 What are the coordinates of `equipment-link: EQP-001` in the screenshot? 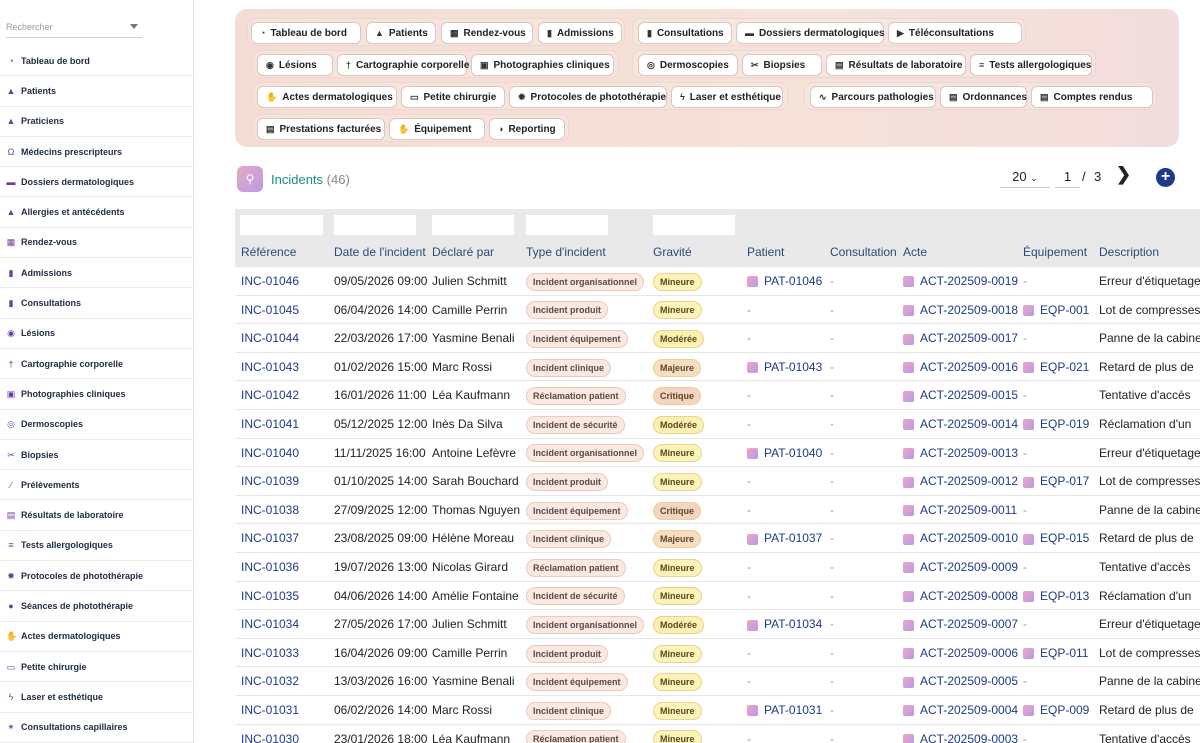 It's located at (1056, 310).